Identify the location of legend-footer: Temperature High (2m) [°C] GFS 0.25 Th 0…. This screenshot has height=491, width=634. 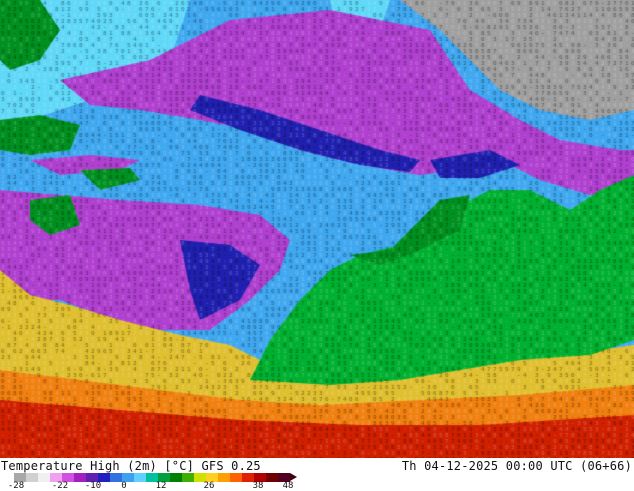
(317, 474).